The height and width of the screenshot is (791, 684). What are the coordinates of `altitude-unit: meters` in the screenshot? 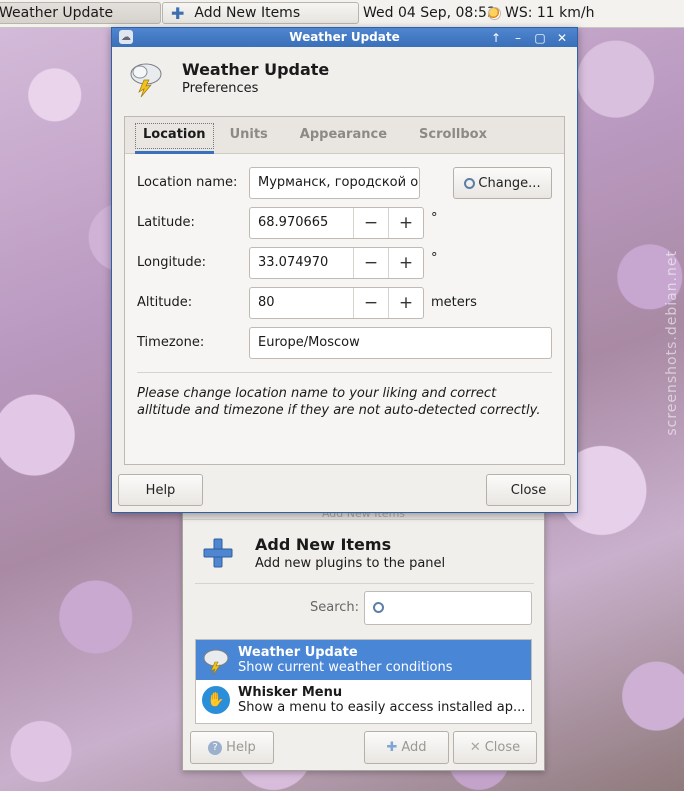 It's located at (454, 302).